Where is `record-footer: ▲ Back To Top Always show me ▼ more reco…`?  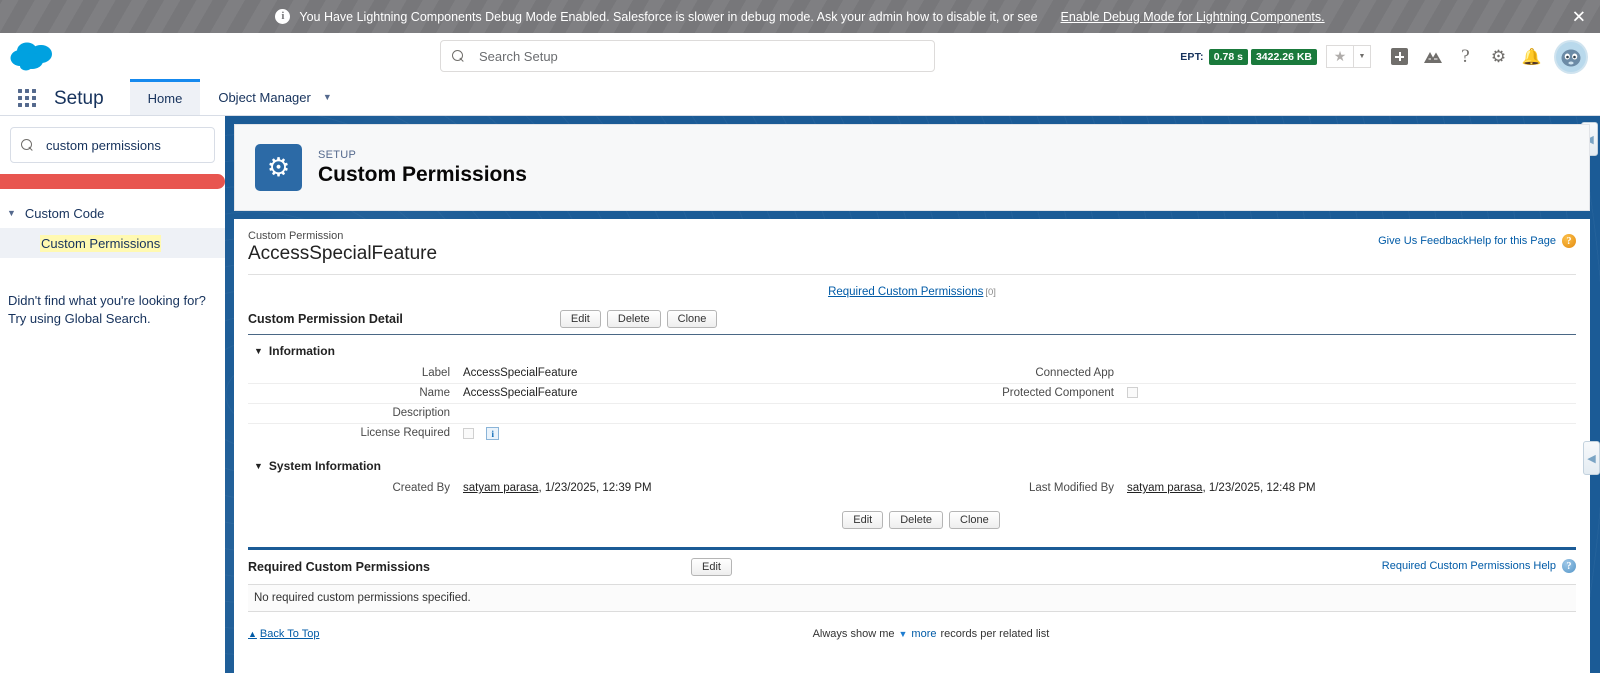
record-footer: ▲ Back To Top Always show me ▼ more reco… is located at coordinates (912, 634).